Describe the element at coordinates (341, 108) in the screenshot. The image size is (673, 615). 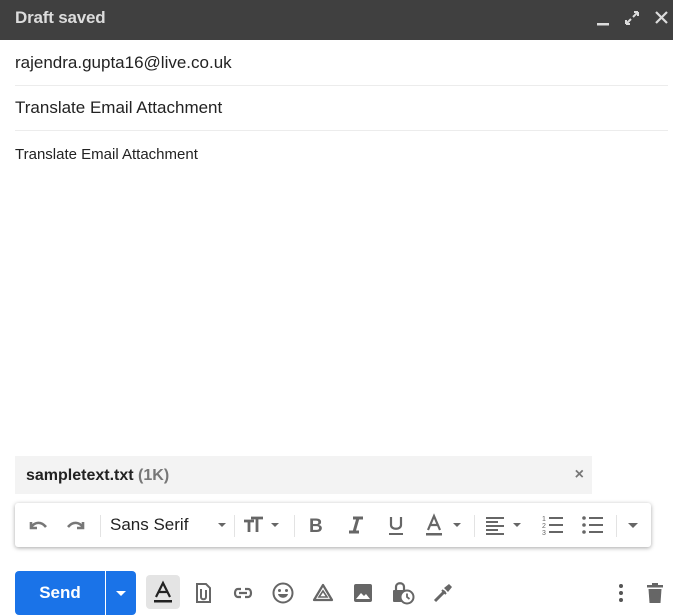
I see `subject-field: Translate Email Attachment` at that location.